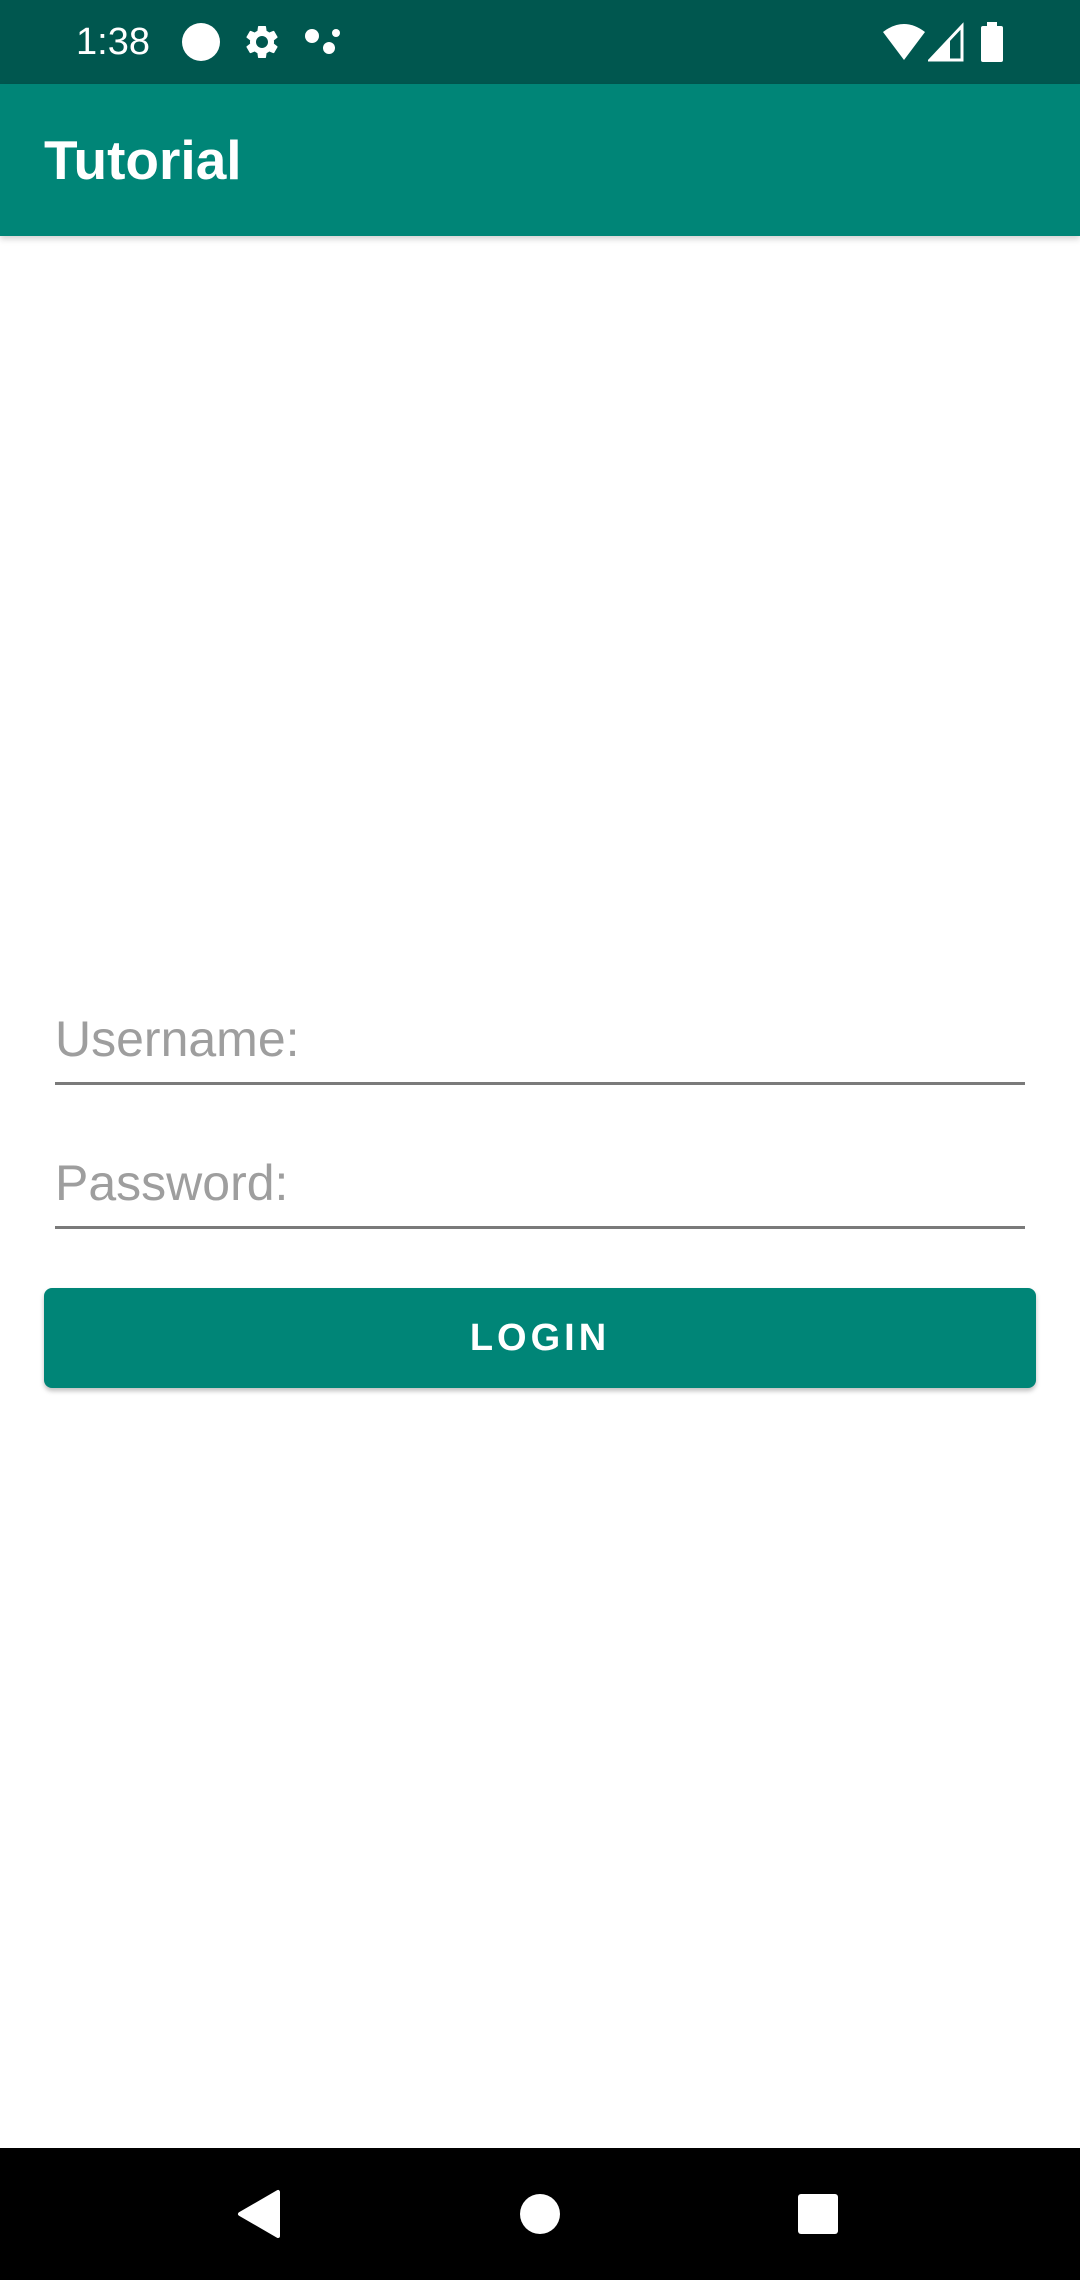 This screenshot has height=2280, width=1080. I want to click on app-title: Tutorial, so click(143, 160).